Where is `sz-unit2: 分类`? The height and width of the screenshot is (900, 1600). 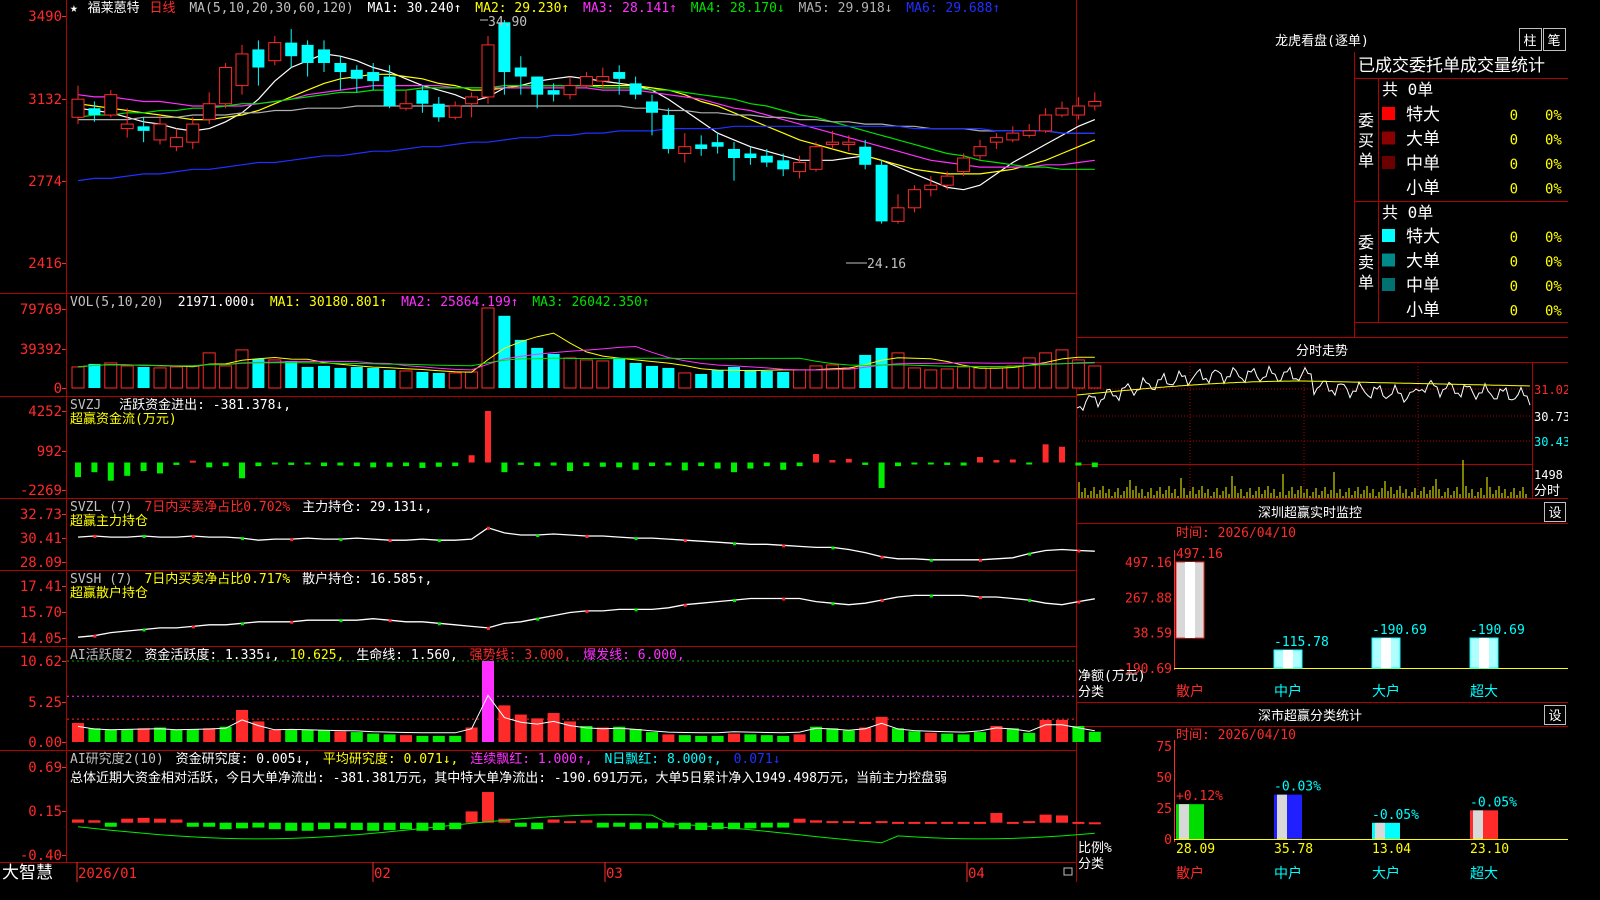 sz-unit2: 分类 is located at coordinates (1091, 692).